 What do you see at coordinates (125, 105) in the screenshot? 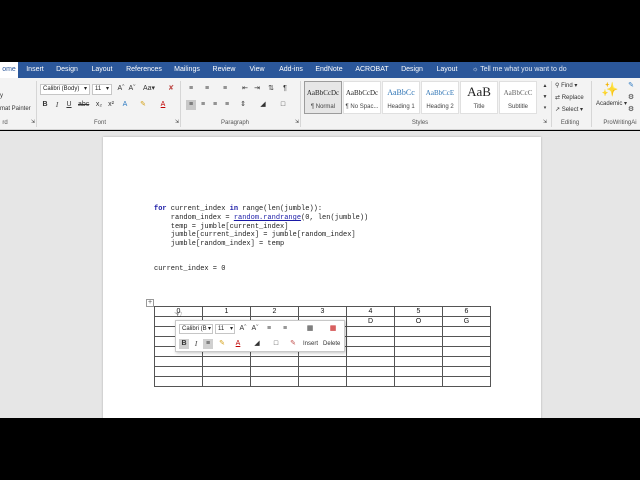
I see `text-effects-icon: A` at bounding box center [125, 105].